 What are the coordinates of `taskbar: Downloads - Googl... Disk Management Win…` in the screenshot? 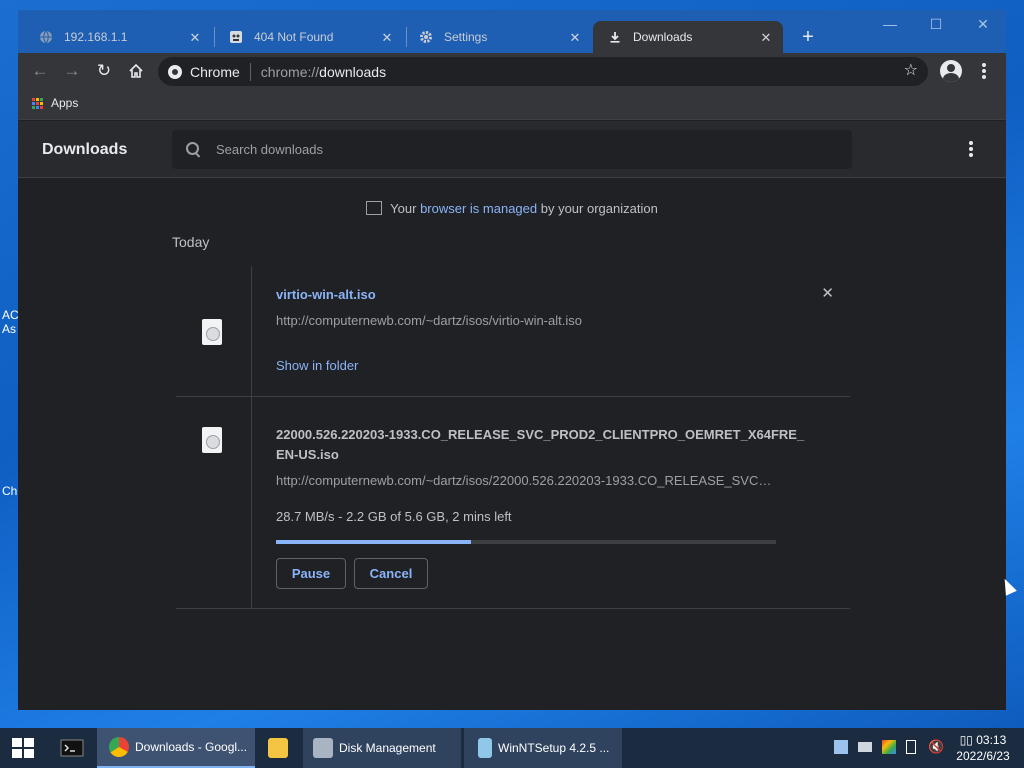 It's located at (512, 748).